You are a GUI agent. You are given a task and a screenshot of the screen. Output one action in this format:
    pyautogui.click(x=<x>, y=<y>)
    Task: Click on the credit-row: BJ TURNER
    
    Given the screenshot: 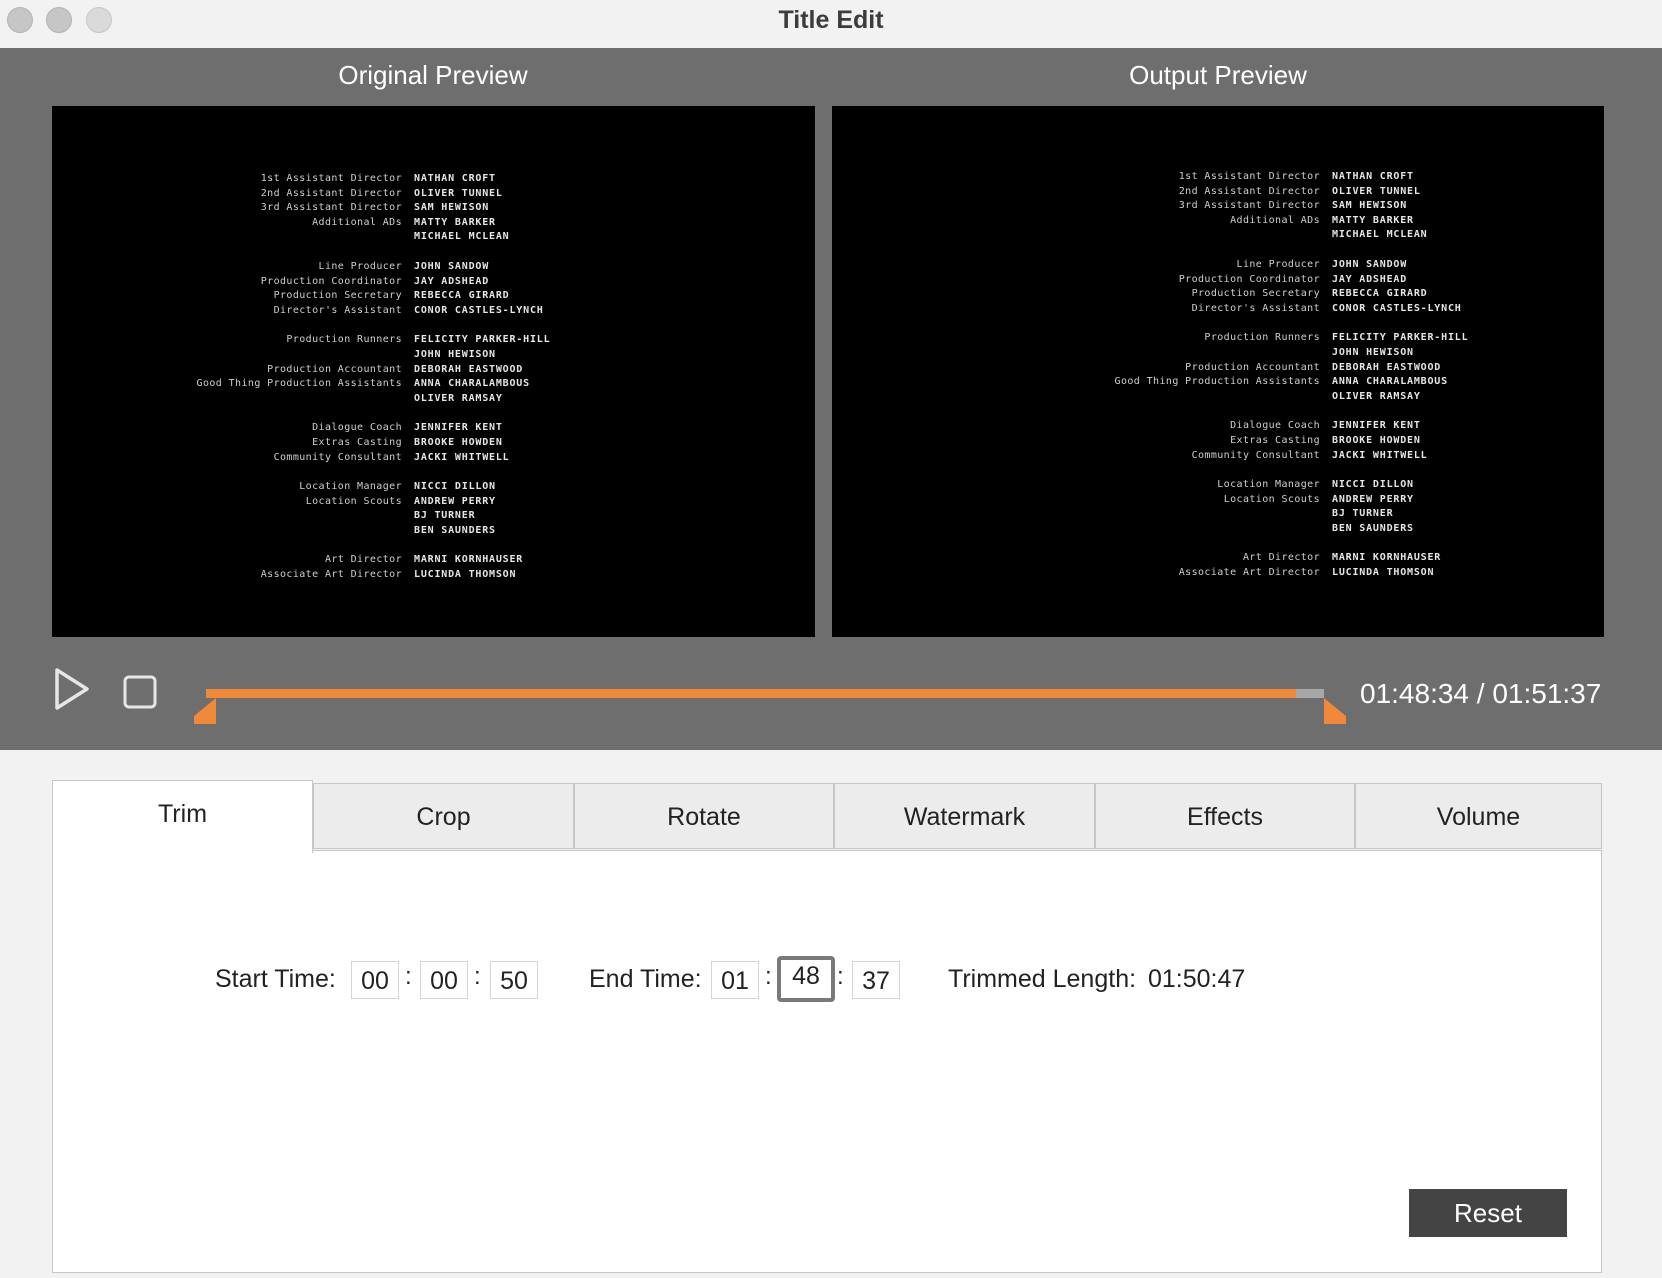 What is the action you would take?
    pyautogui.click(x=1218, y=514)
    